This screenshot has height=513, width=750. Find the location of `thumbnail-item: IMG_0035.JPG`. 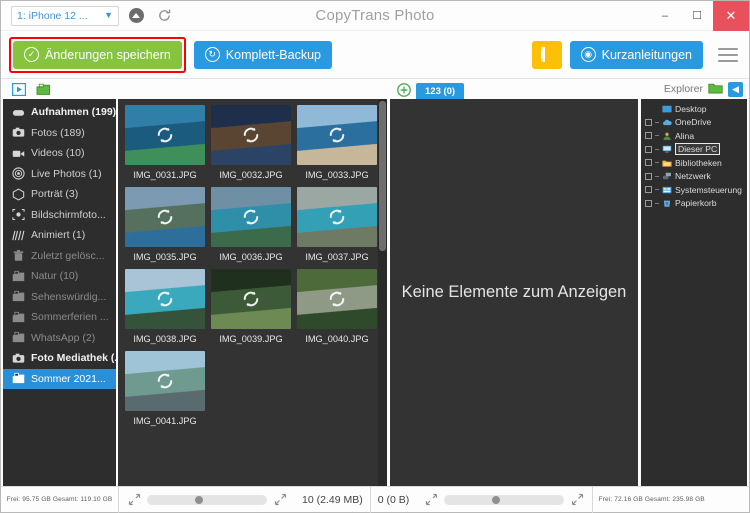

thumbnail-item: IMG_0035.JPG is located at coordinates (165, 226).